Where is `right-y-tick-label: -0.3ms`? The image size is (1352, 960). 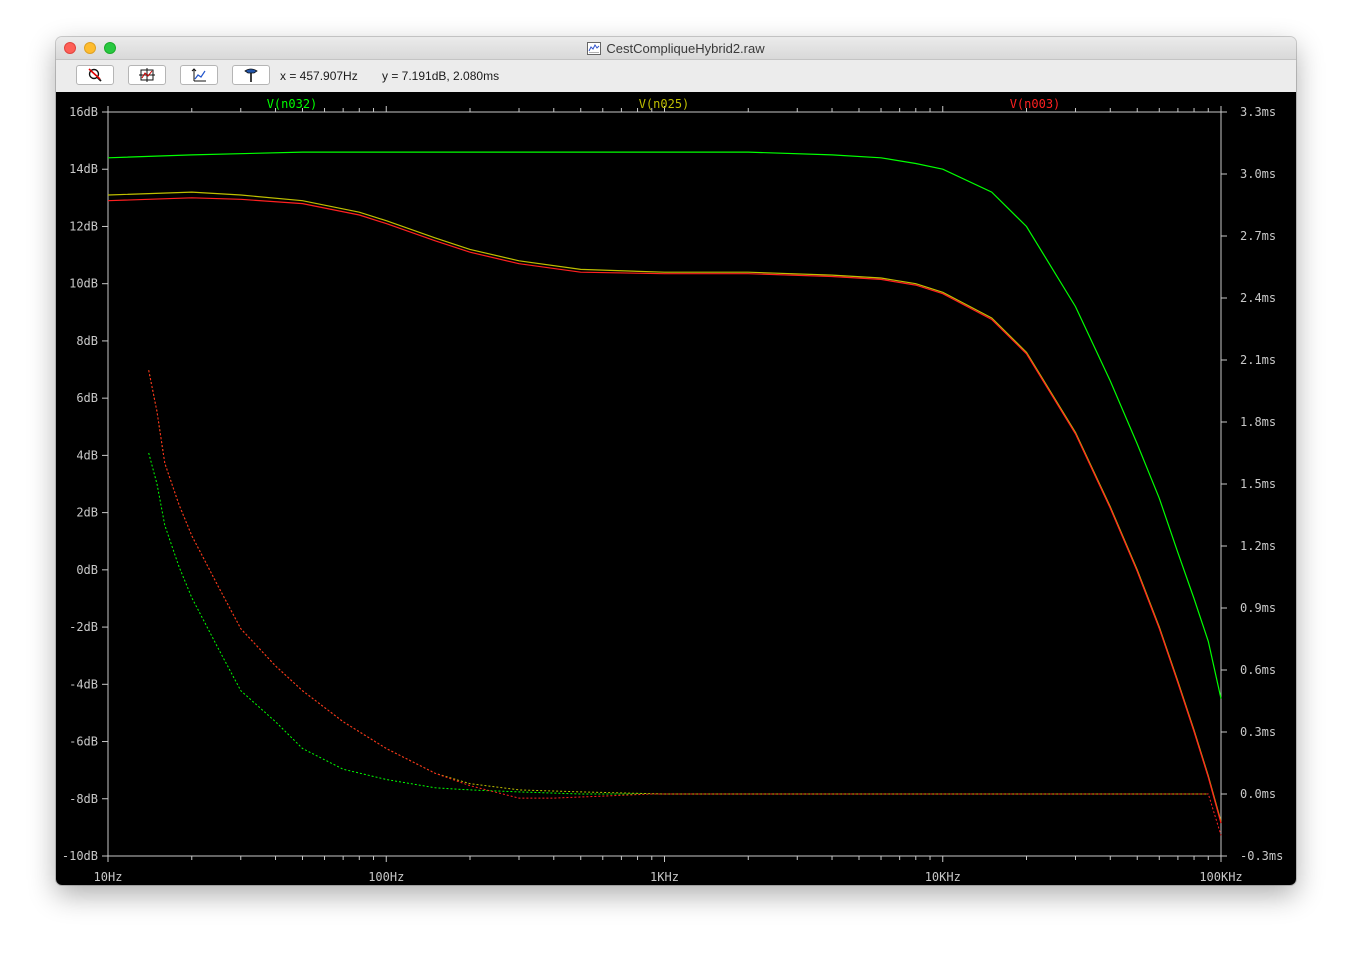 right-y-tick-label: -0.3ms is located at coordinates (1261, 856).